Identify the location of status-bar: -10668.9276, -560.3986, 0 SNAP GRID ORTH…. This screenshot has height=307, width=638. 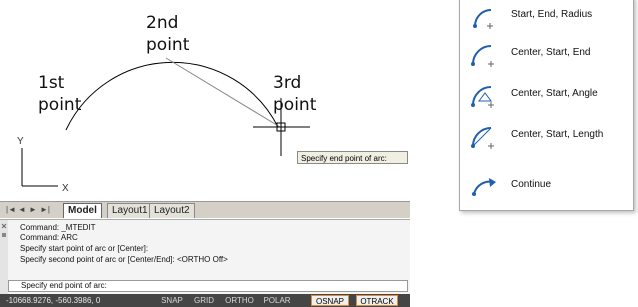
(205, 300).